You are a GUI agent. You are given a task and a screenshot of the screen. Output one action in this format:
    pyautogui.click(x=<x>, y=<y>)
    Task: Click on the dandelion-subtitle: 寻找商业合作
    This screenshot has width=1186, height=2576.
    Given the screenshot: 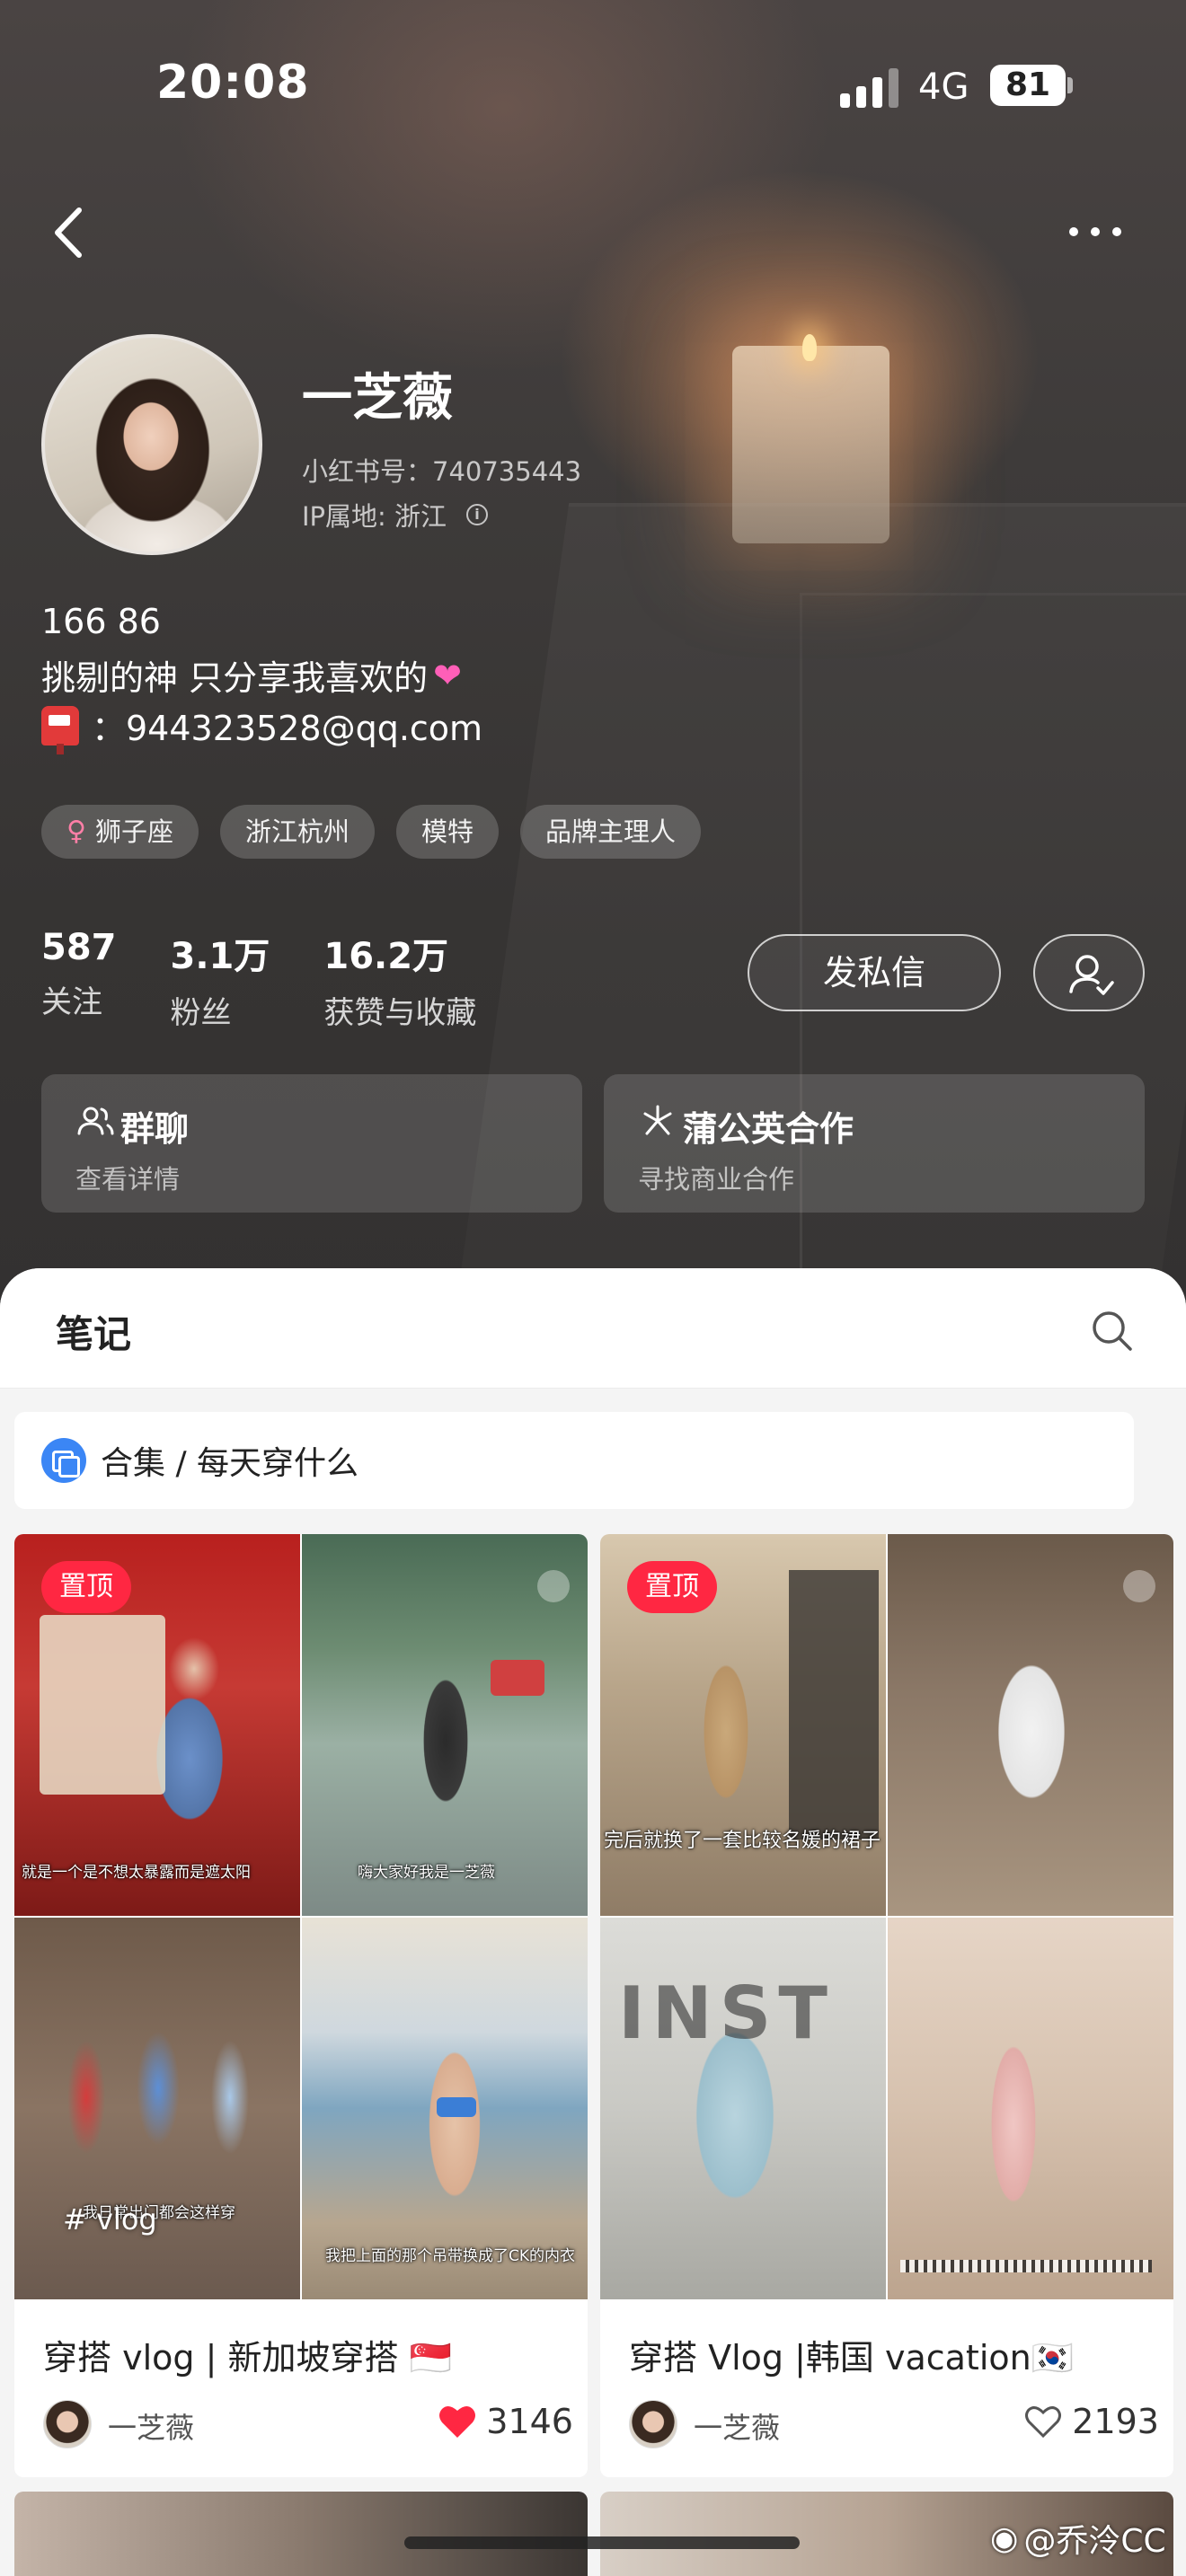 What is the action you would take?
    pyautogui.click(x=716, y=1179)
    